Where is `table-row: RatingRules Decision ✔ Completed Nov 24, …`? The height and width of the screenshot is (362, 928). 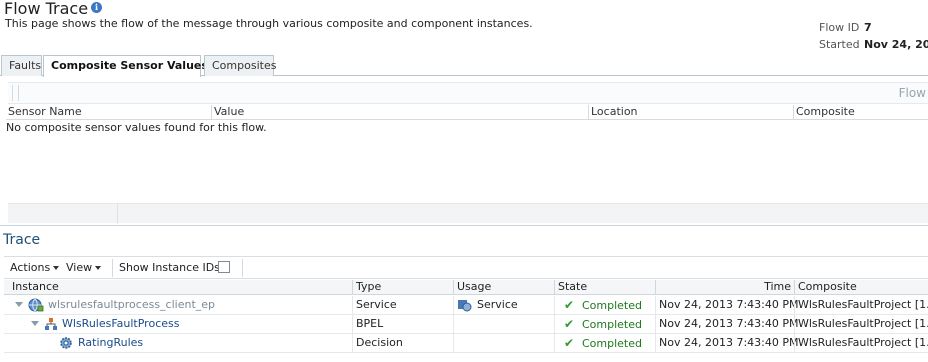 table-row: RatingRules Decision ✔ Completed Nov 24, … is located at coordinates (466, 343).